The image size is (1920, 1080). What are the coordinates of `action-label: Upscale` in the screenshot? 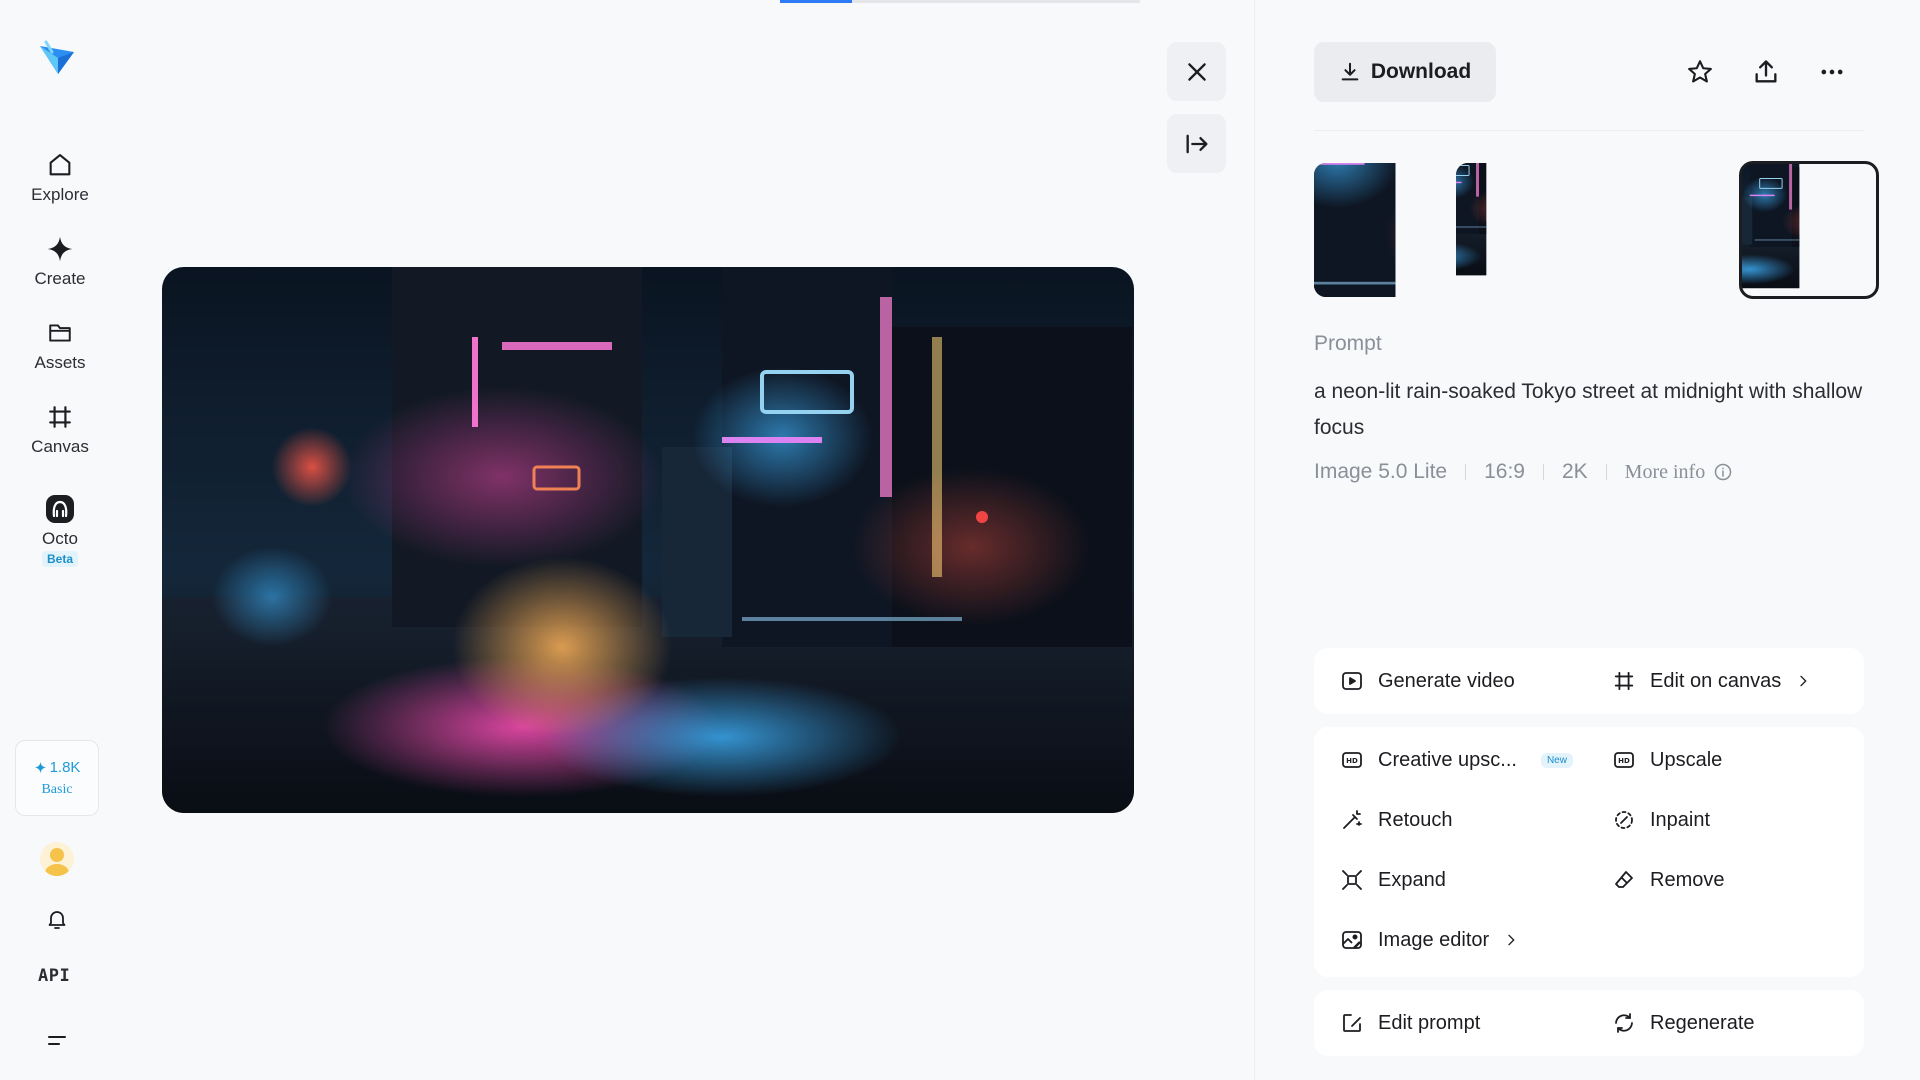 It's located at (1686, 759).